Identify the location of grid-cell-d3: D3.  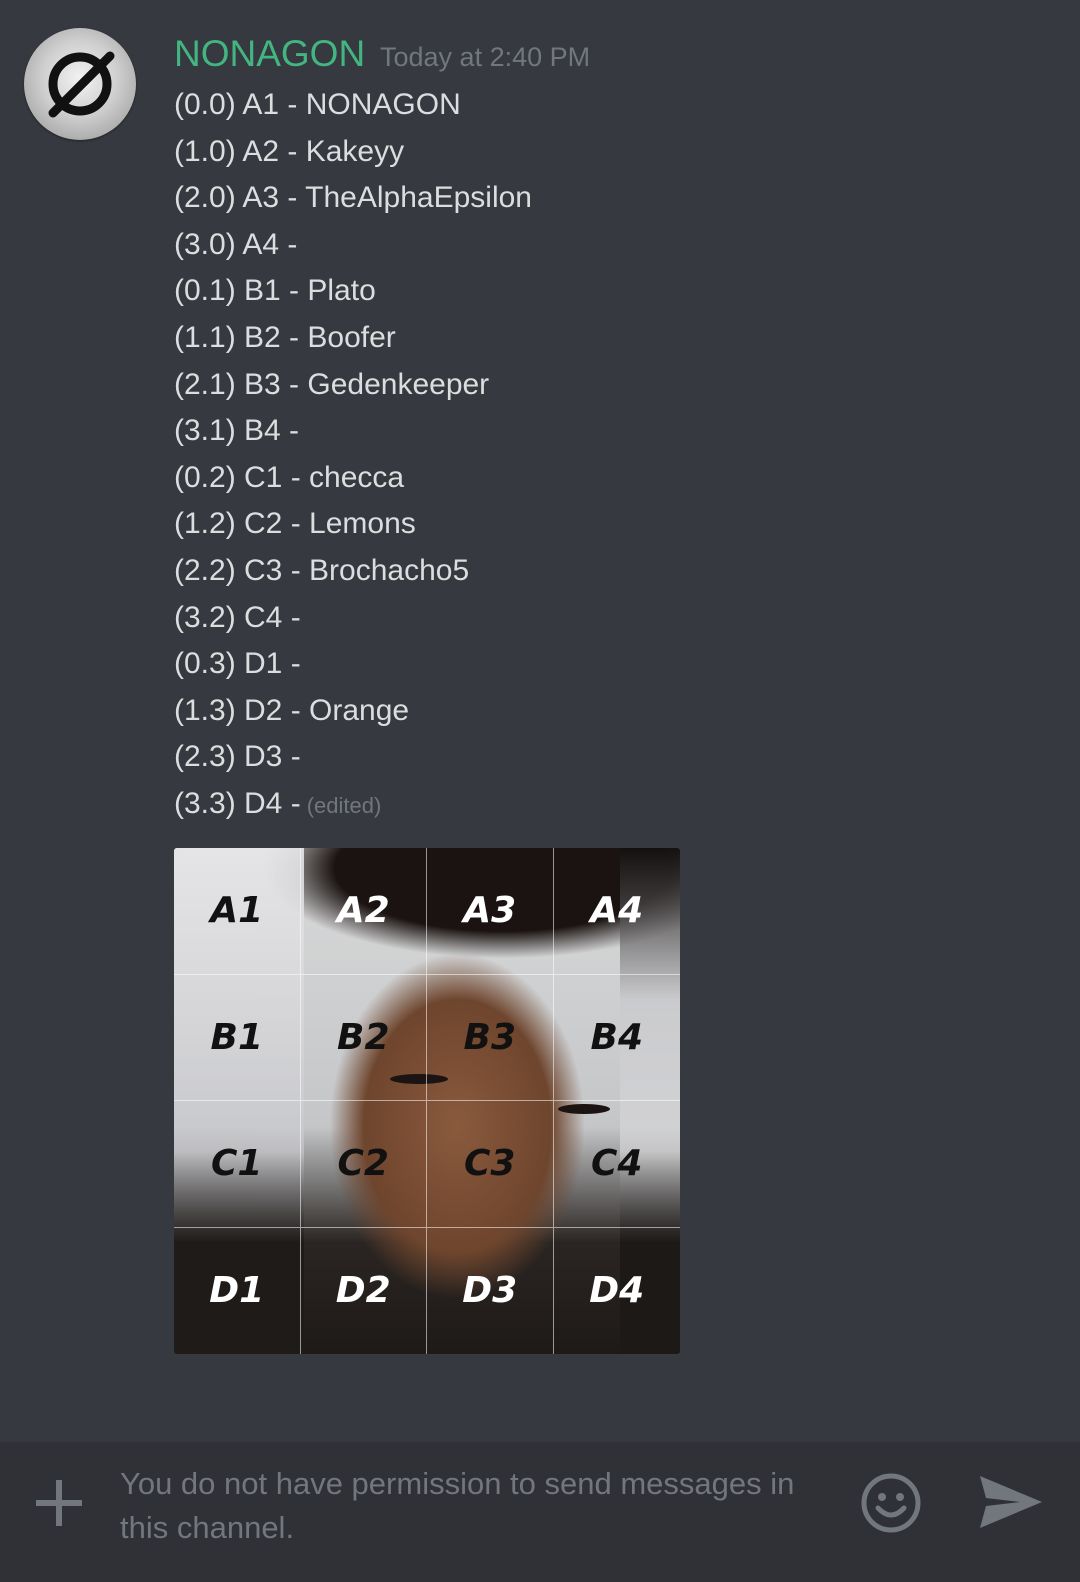
(490, 1290).